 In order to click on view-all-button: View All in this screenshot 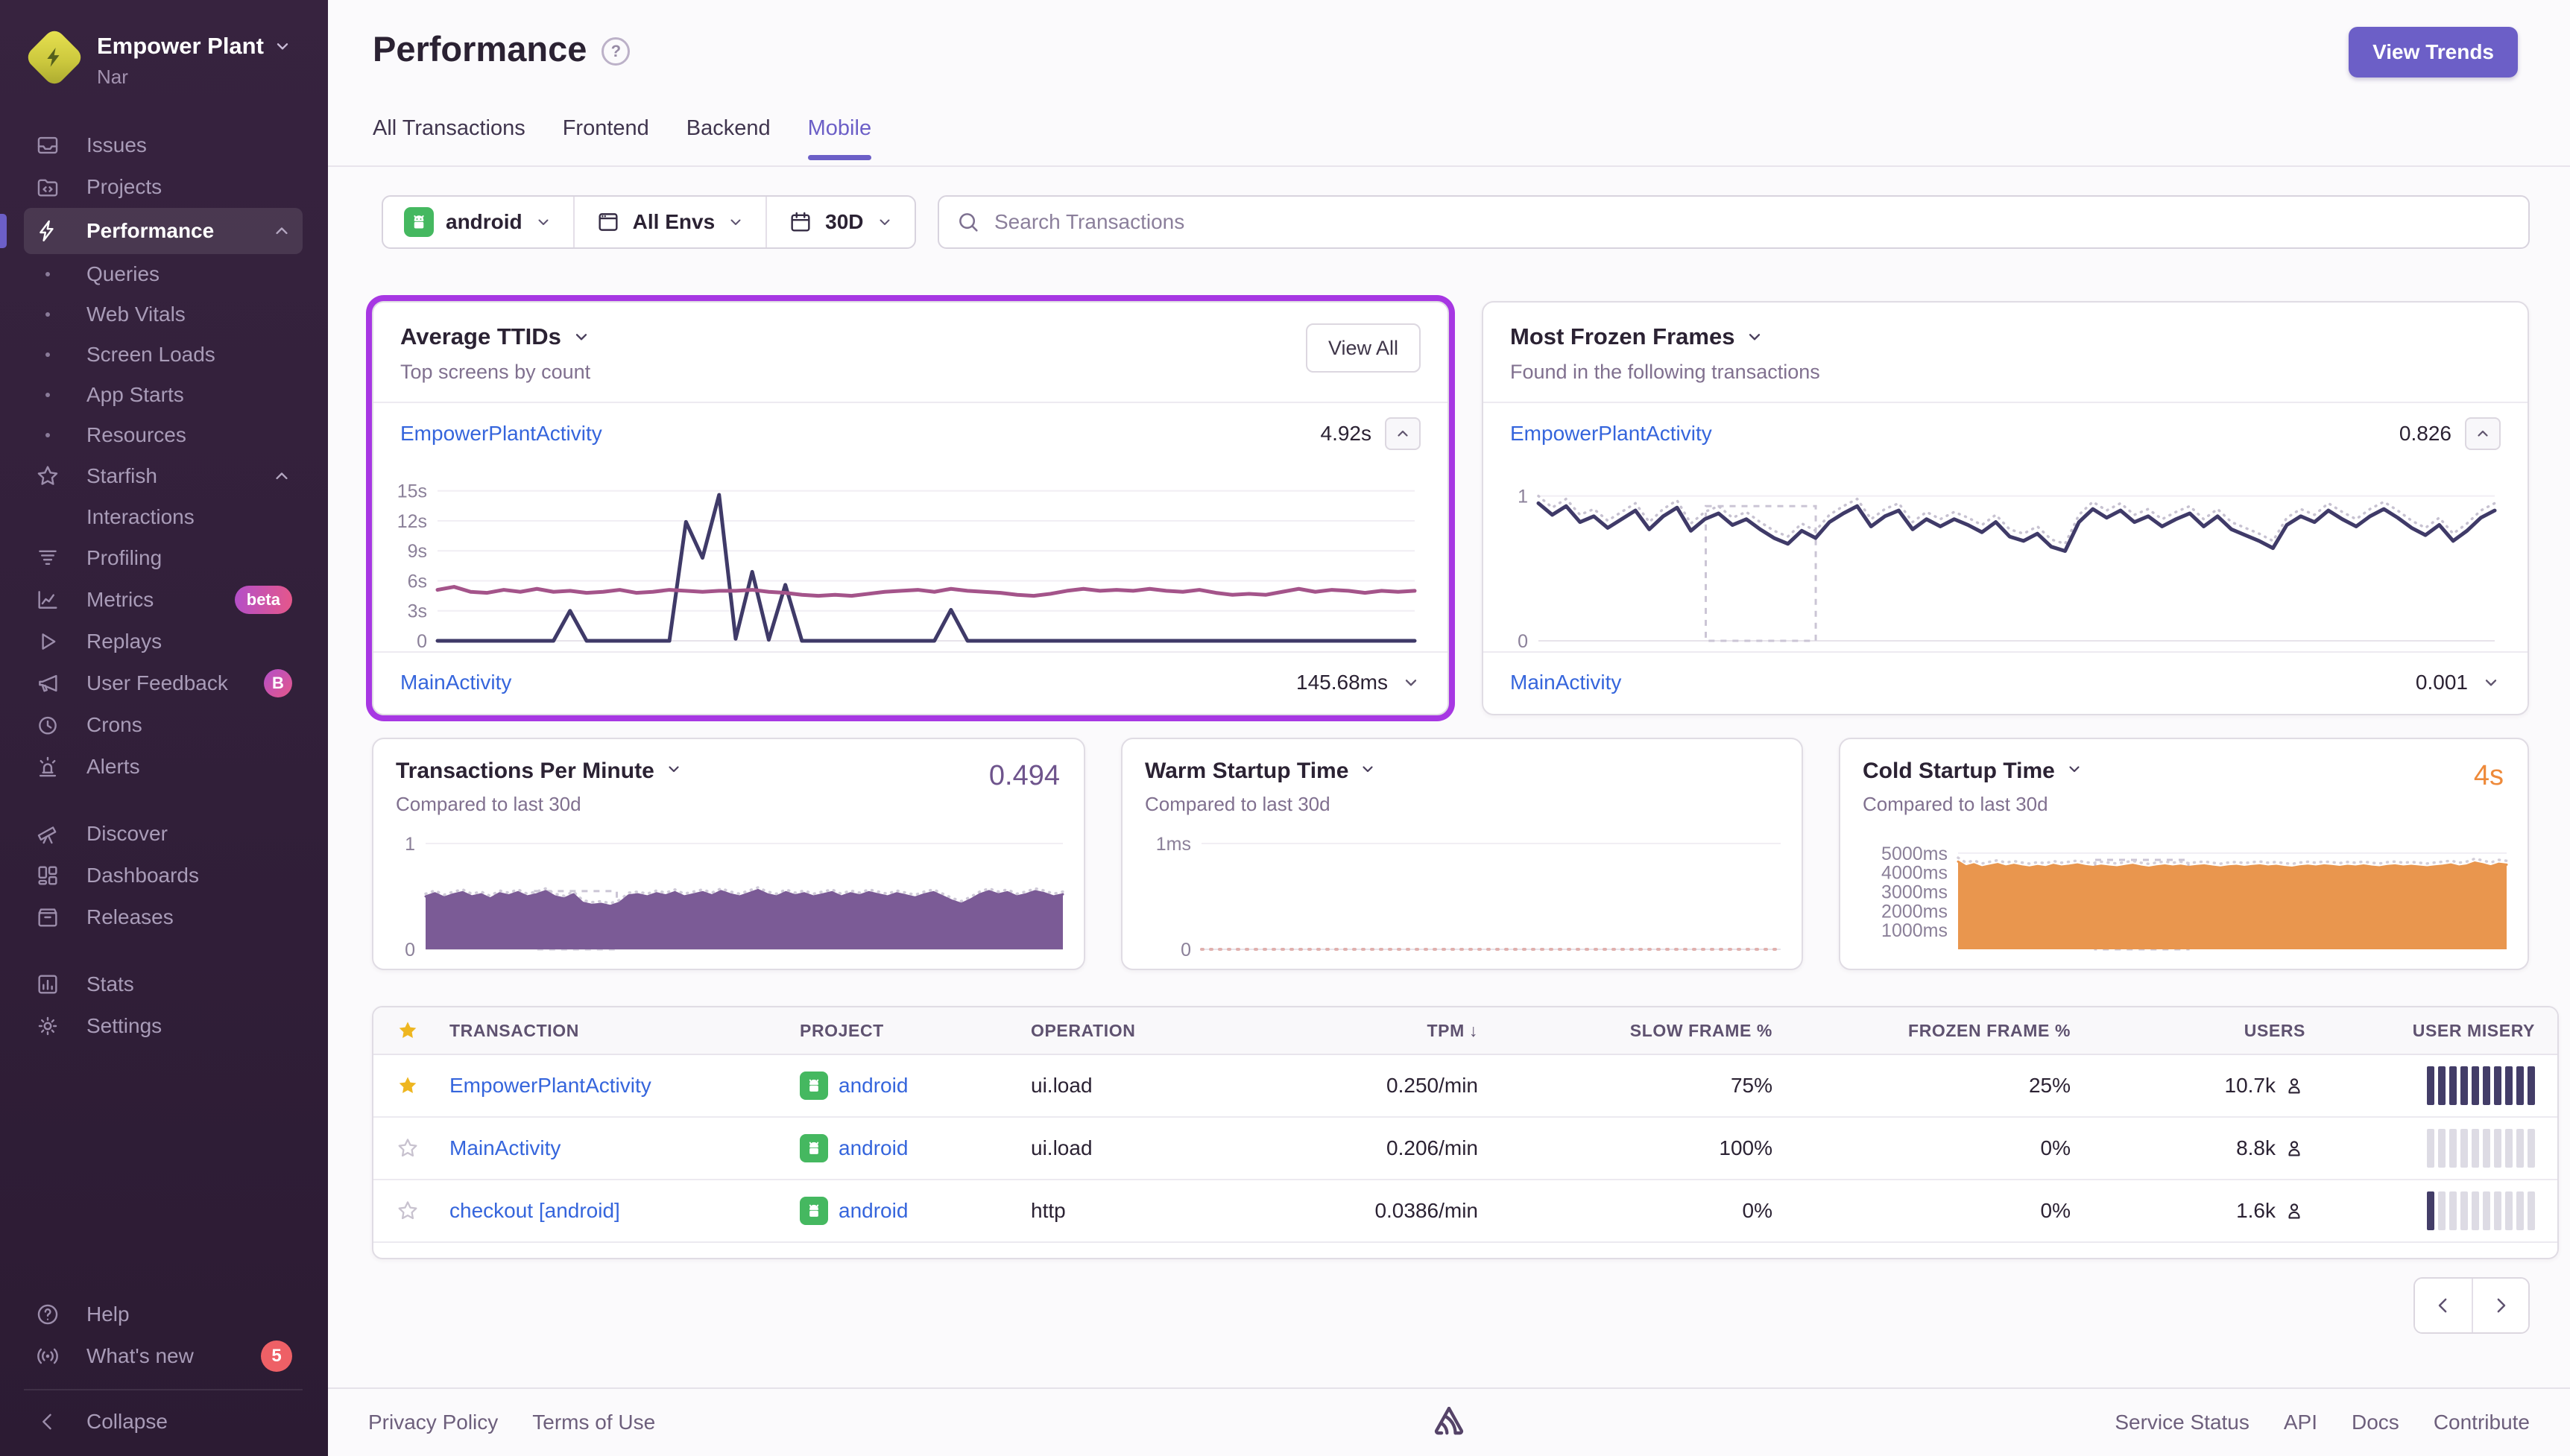, I will do `click(1363, 348)`.